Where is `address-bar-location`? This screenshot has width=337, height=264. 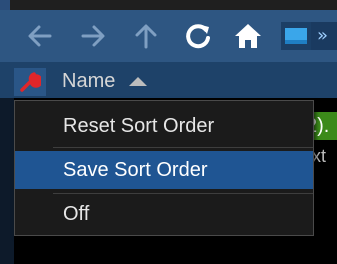
address-bar-location is located at coordinates (296, 36).